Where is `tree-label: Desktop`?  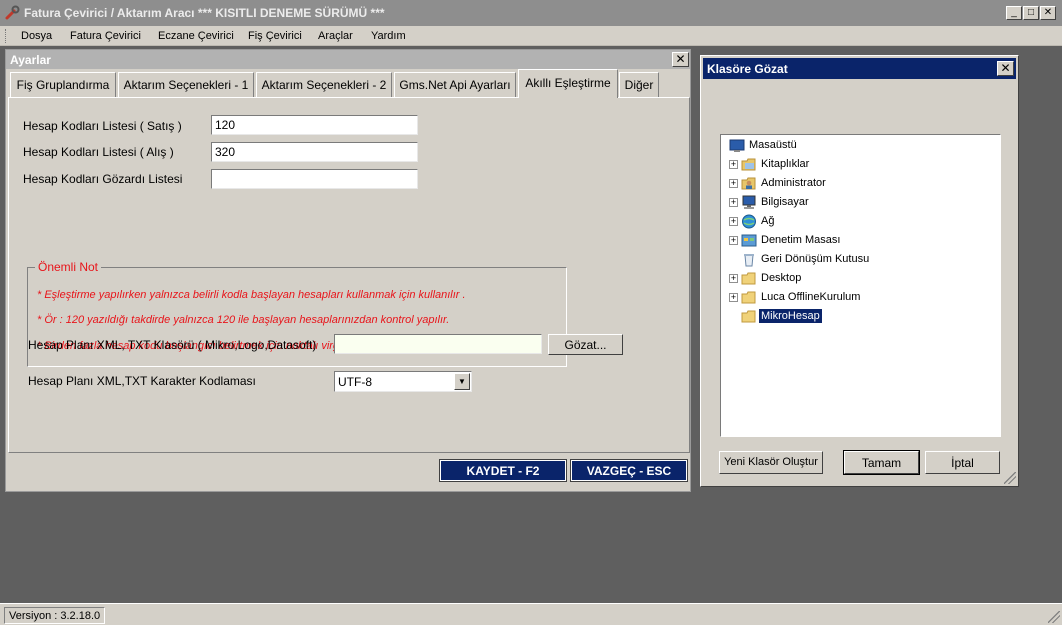
tree-label: Desktop is located at coordinates (781, 278).